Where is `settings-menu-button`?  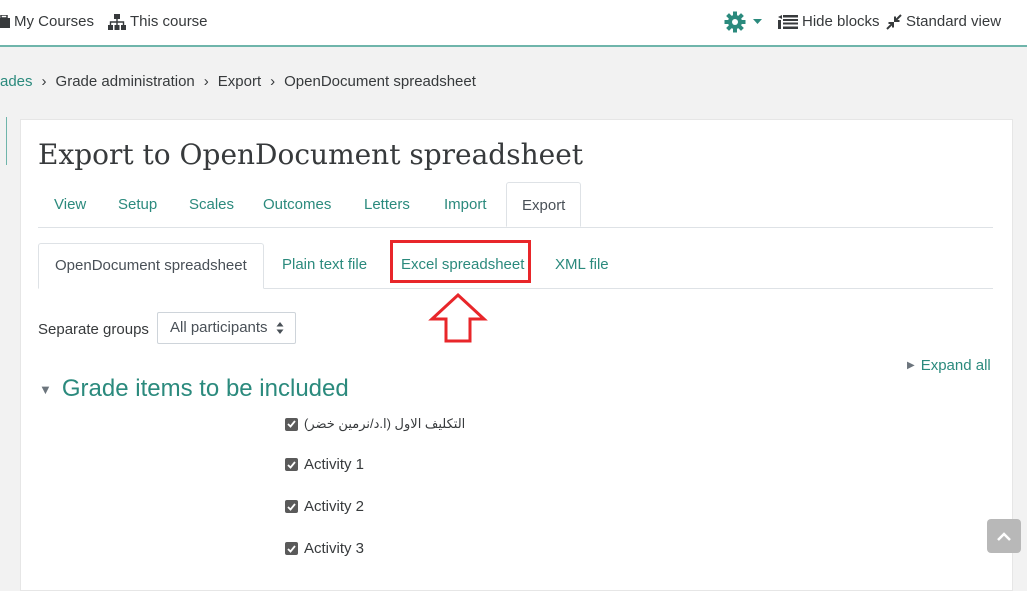 settings-menu-button is located at coordinates (745, 22).